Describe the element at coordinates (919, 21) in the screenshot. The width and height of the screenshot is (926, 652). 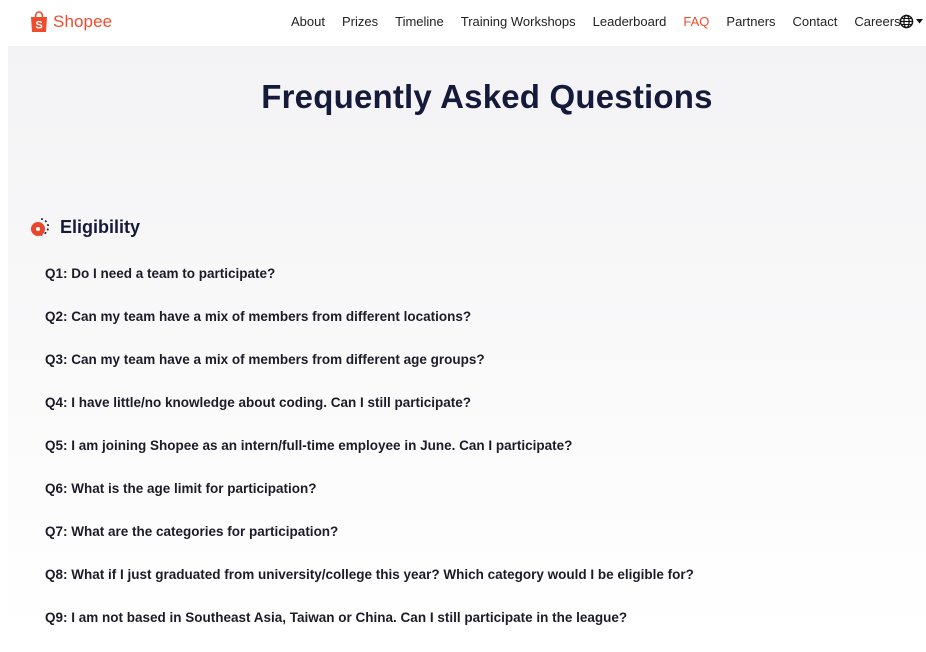
I see `chevron-down-icon` at that location.